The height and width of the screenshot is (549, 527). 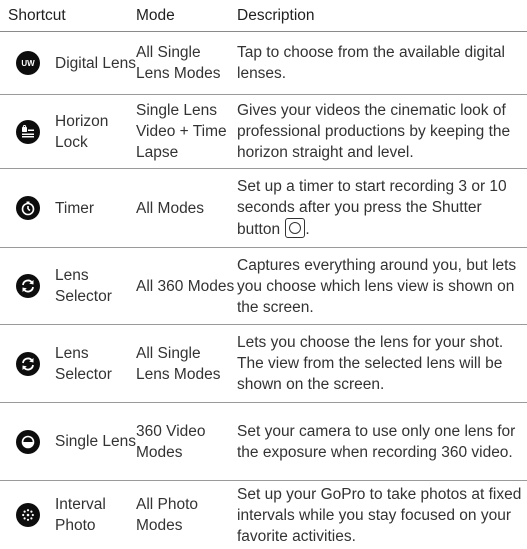 I want to click on uw-icon: UW, so click(x=25, y=63).